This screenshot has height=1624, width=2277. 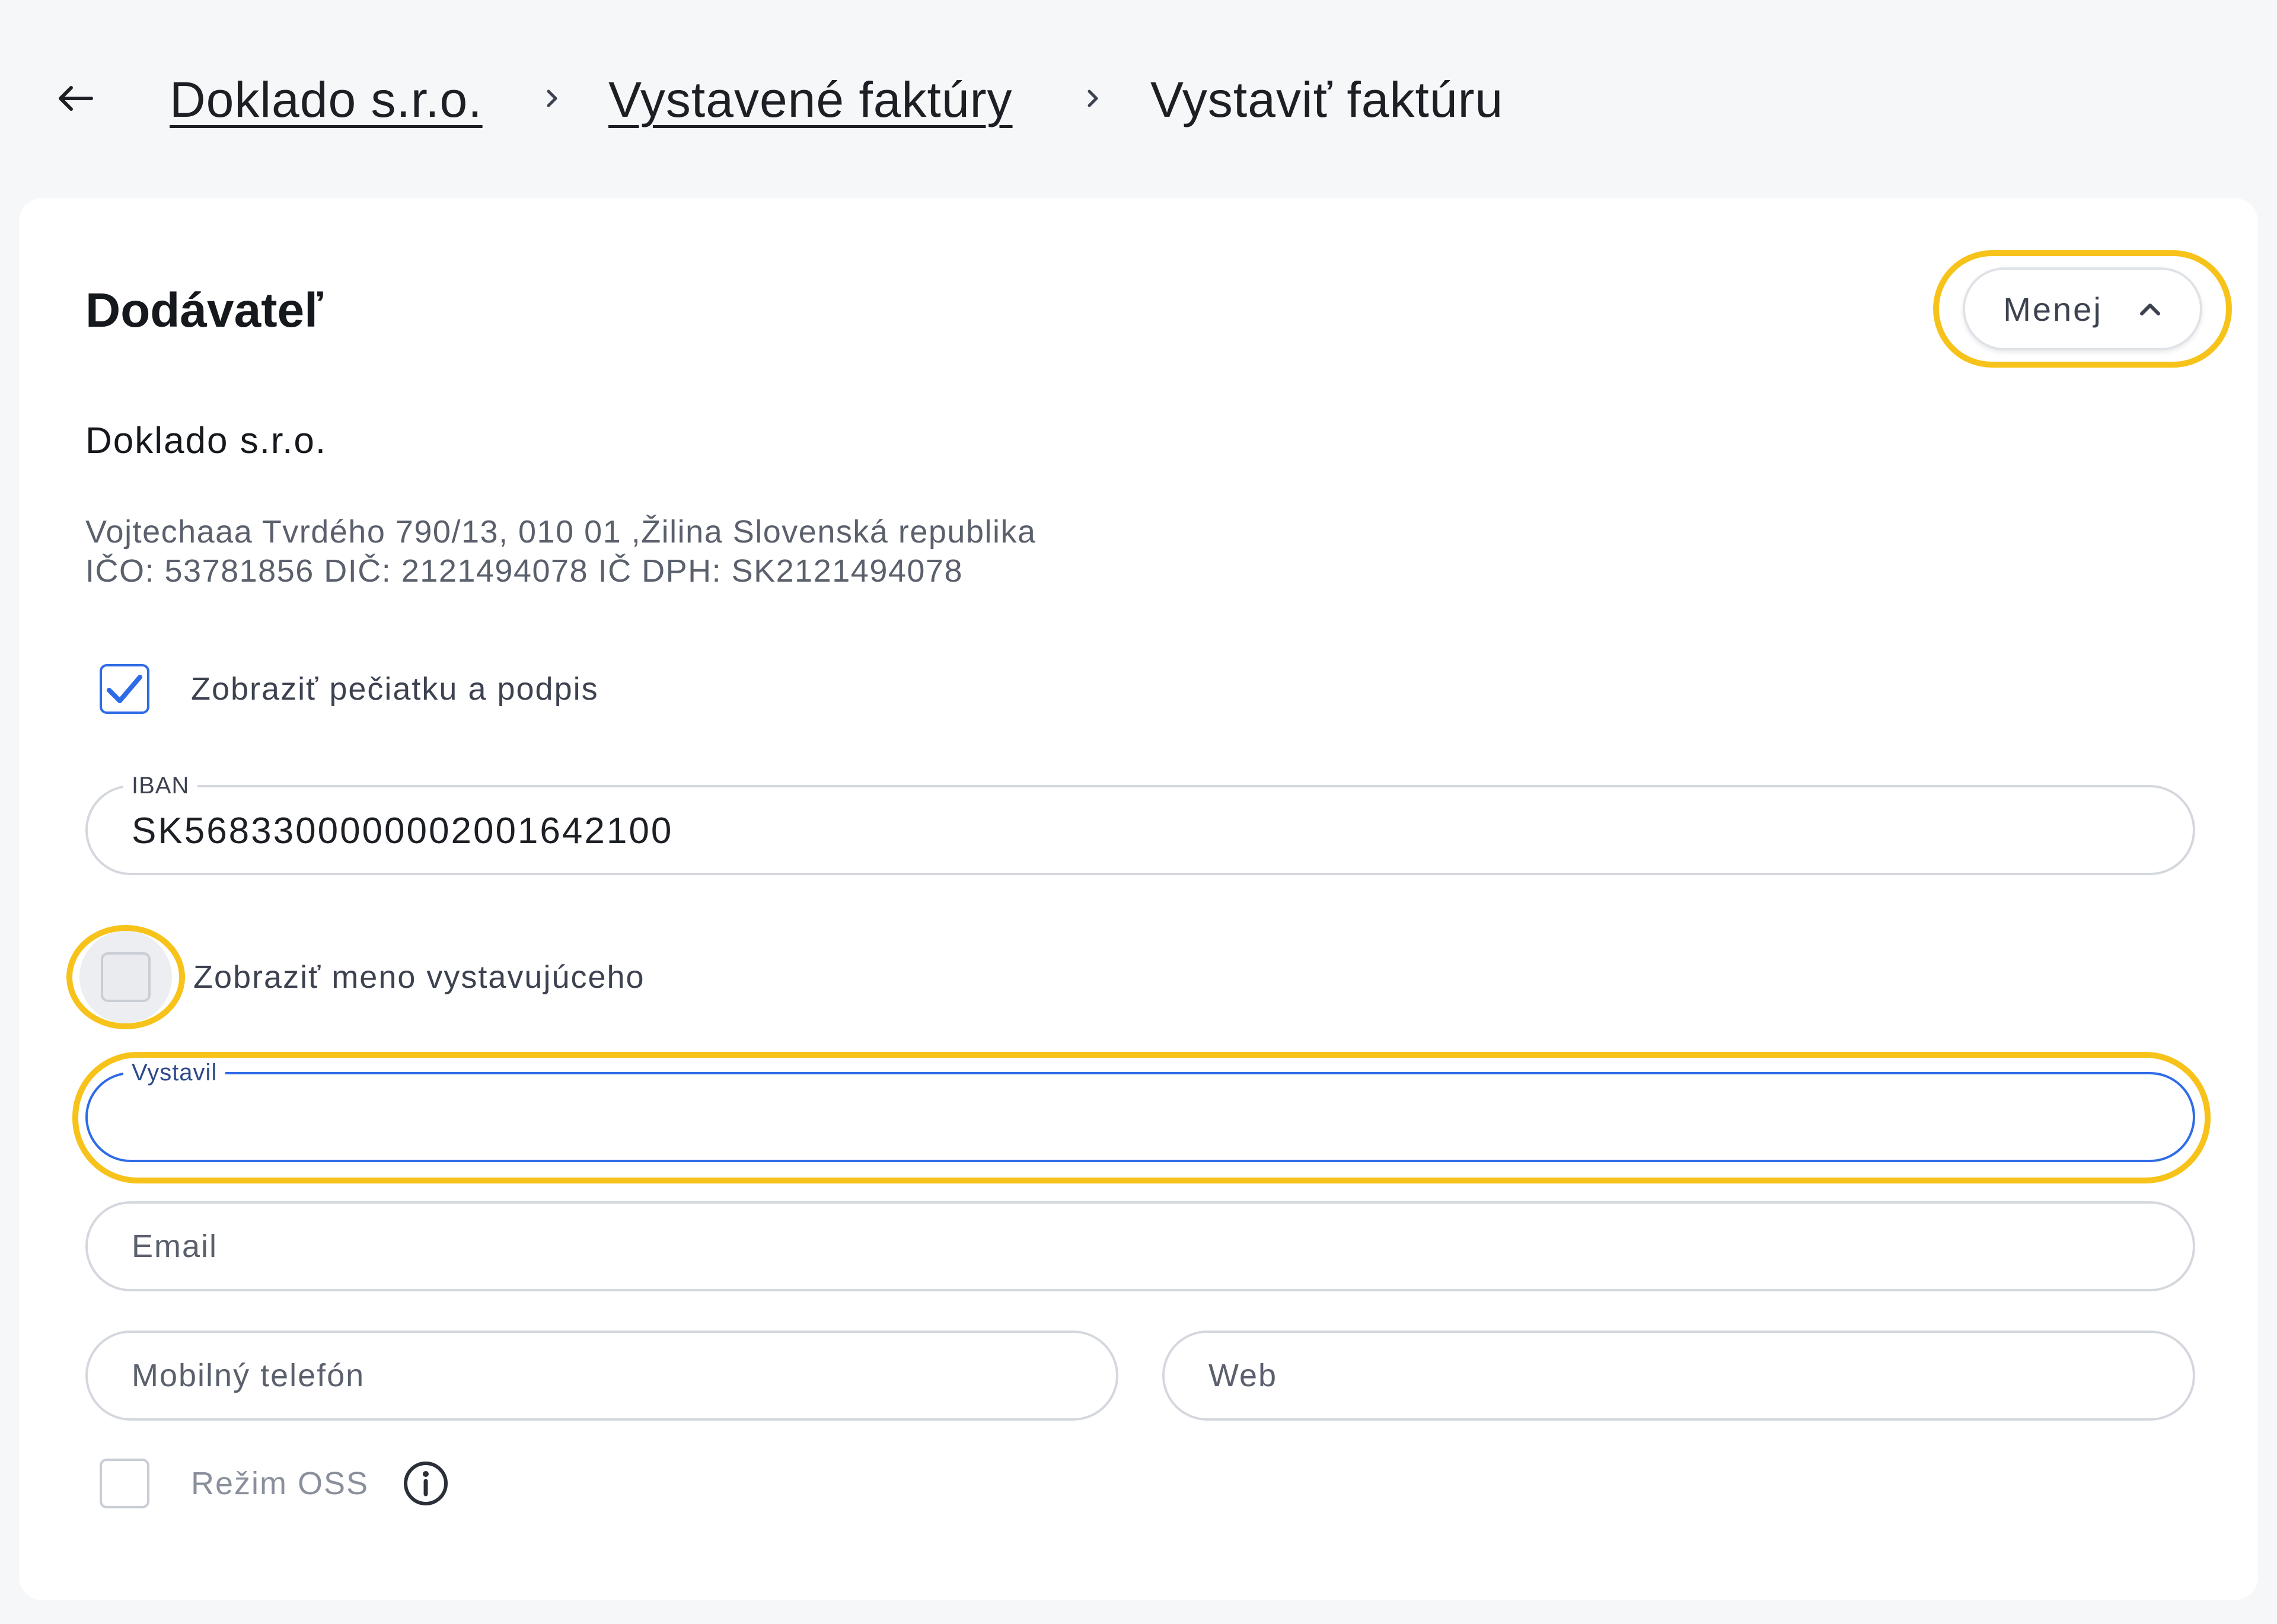 I want to click on show-issuer-checkbox, so click(x=126, y=977).